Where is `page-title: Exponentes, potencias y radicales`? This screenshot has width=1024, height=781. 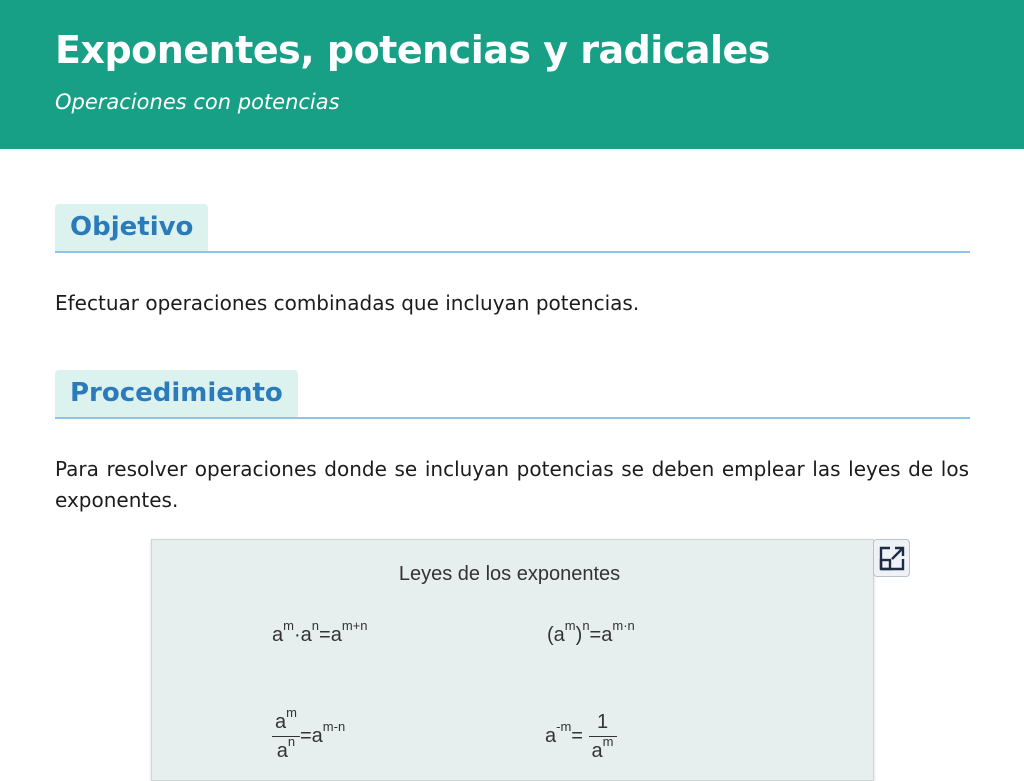 page-title: Exponentes, potencias y radicales is located at coordinates (412, 50).